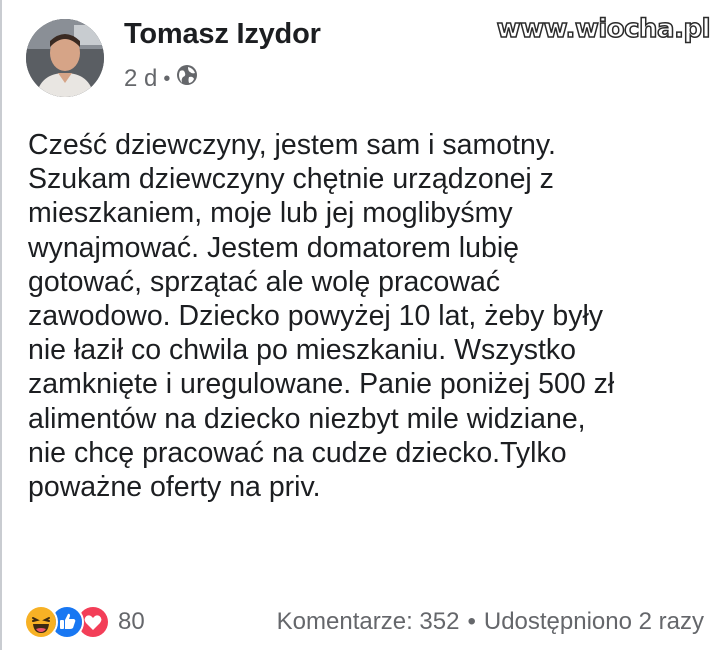  Describe the element at coordinates (41, 622) in the screenshot. I see `haha-icon` at that location.